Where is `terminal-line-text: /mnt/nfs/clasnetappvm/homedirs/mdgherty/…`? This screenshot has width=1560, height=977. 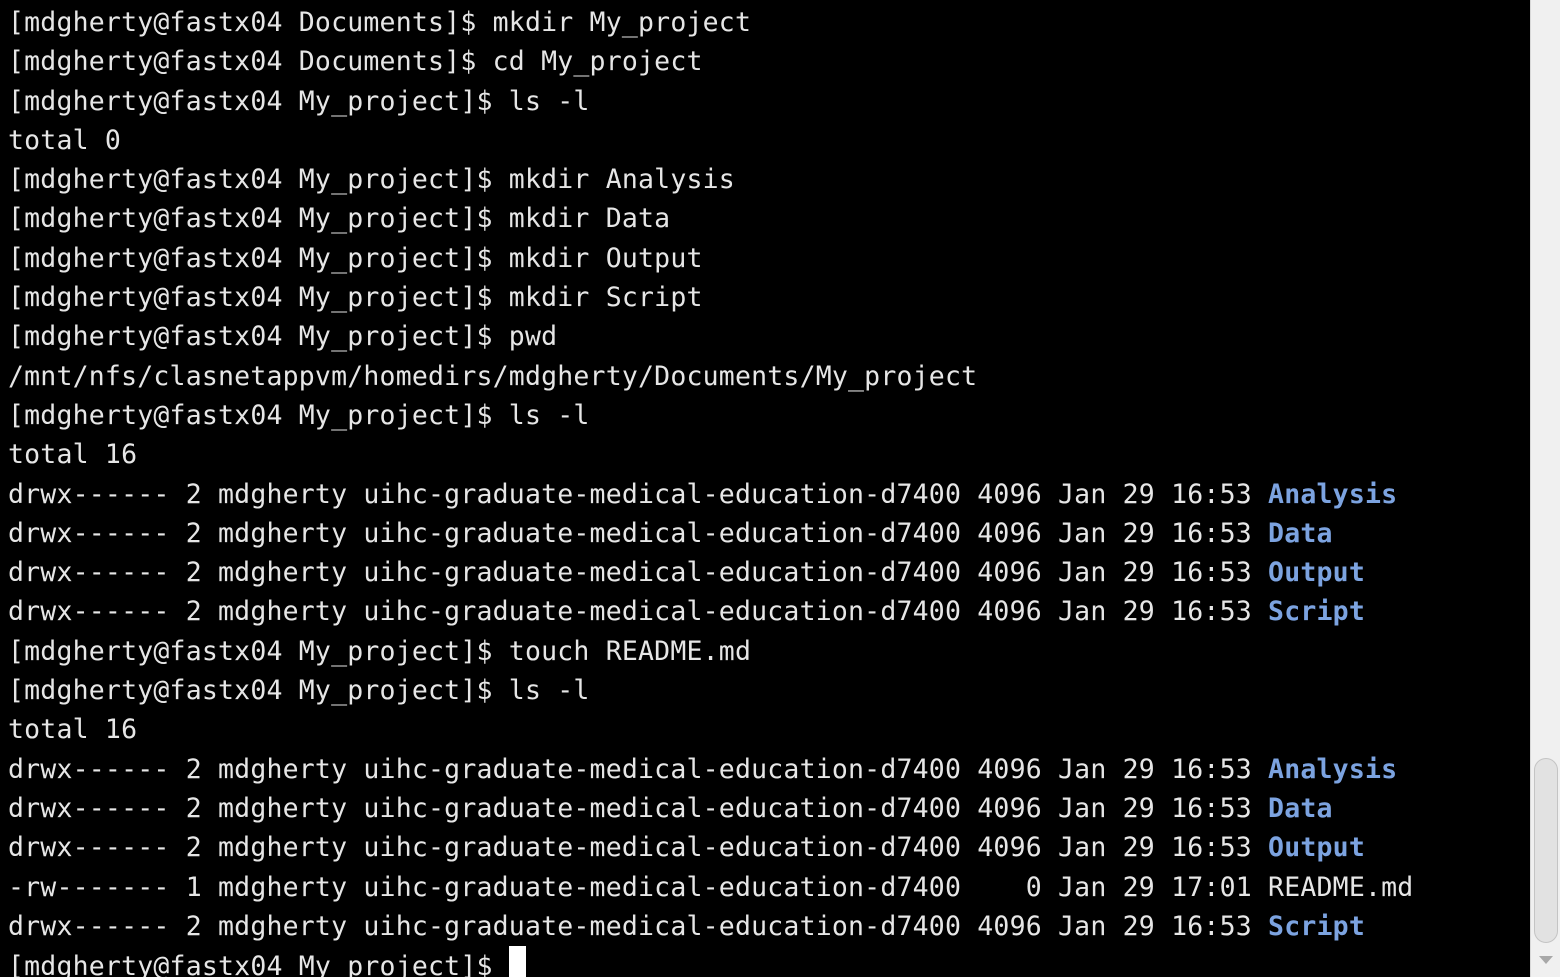 terminal-line-text: /mnt/nfs/clasnetappvm/homedirs/mdgherty/… is located at coordinates (493, 376).